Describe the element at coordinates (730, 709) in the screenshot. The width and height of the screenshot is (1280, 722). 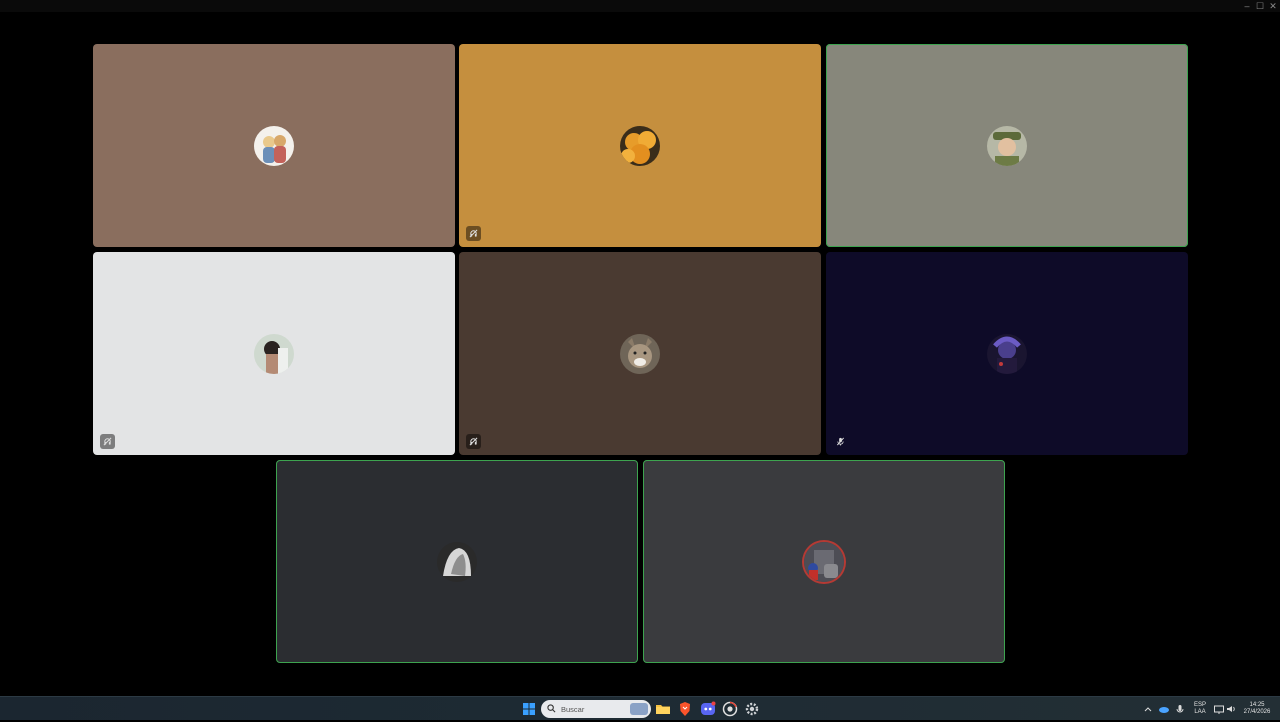
I see `chrome-icon` at that location.